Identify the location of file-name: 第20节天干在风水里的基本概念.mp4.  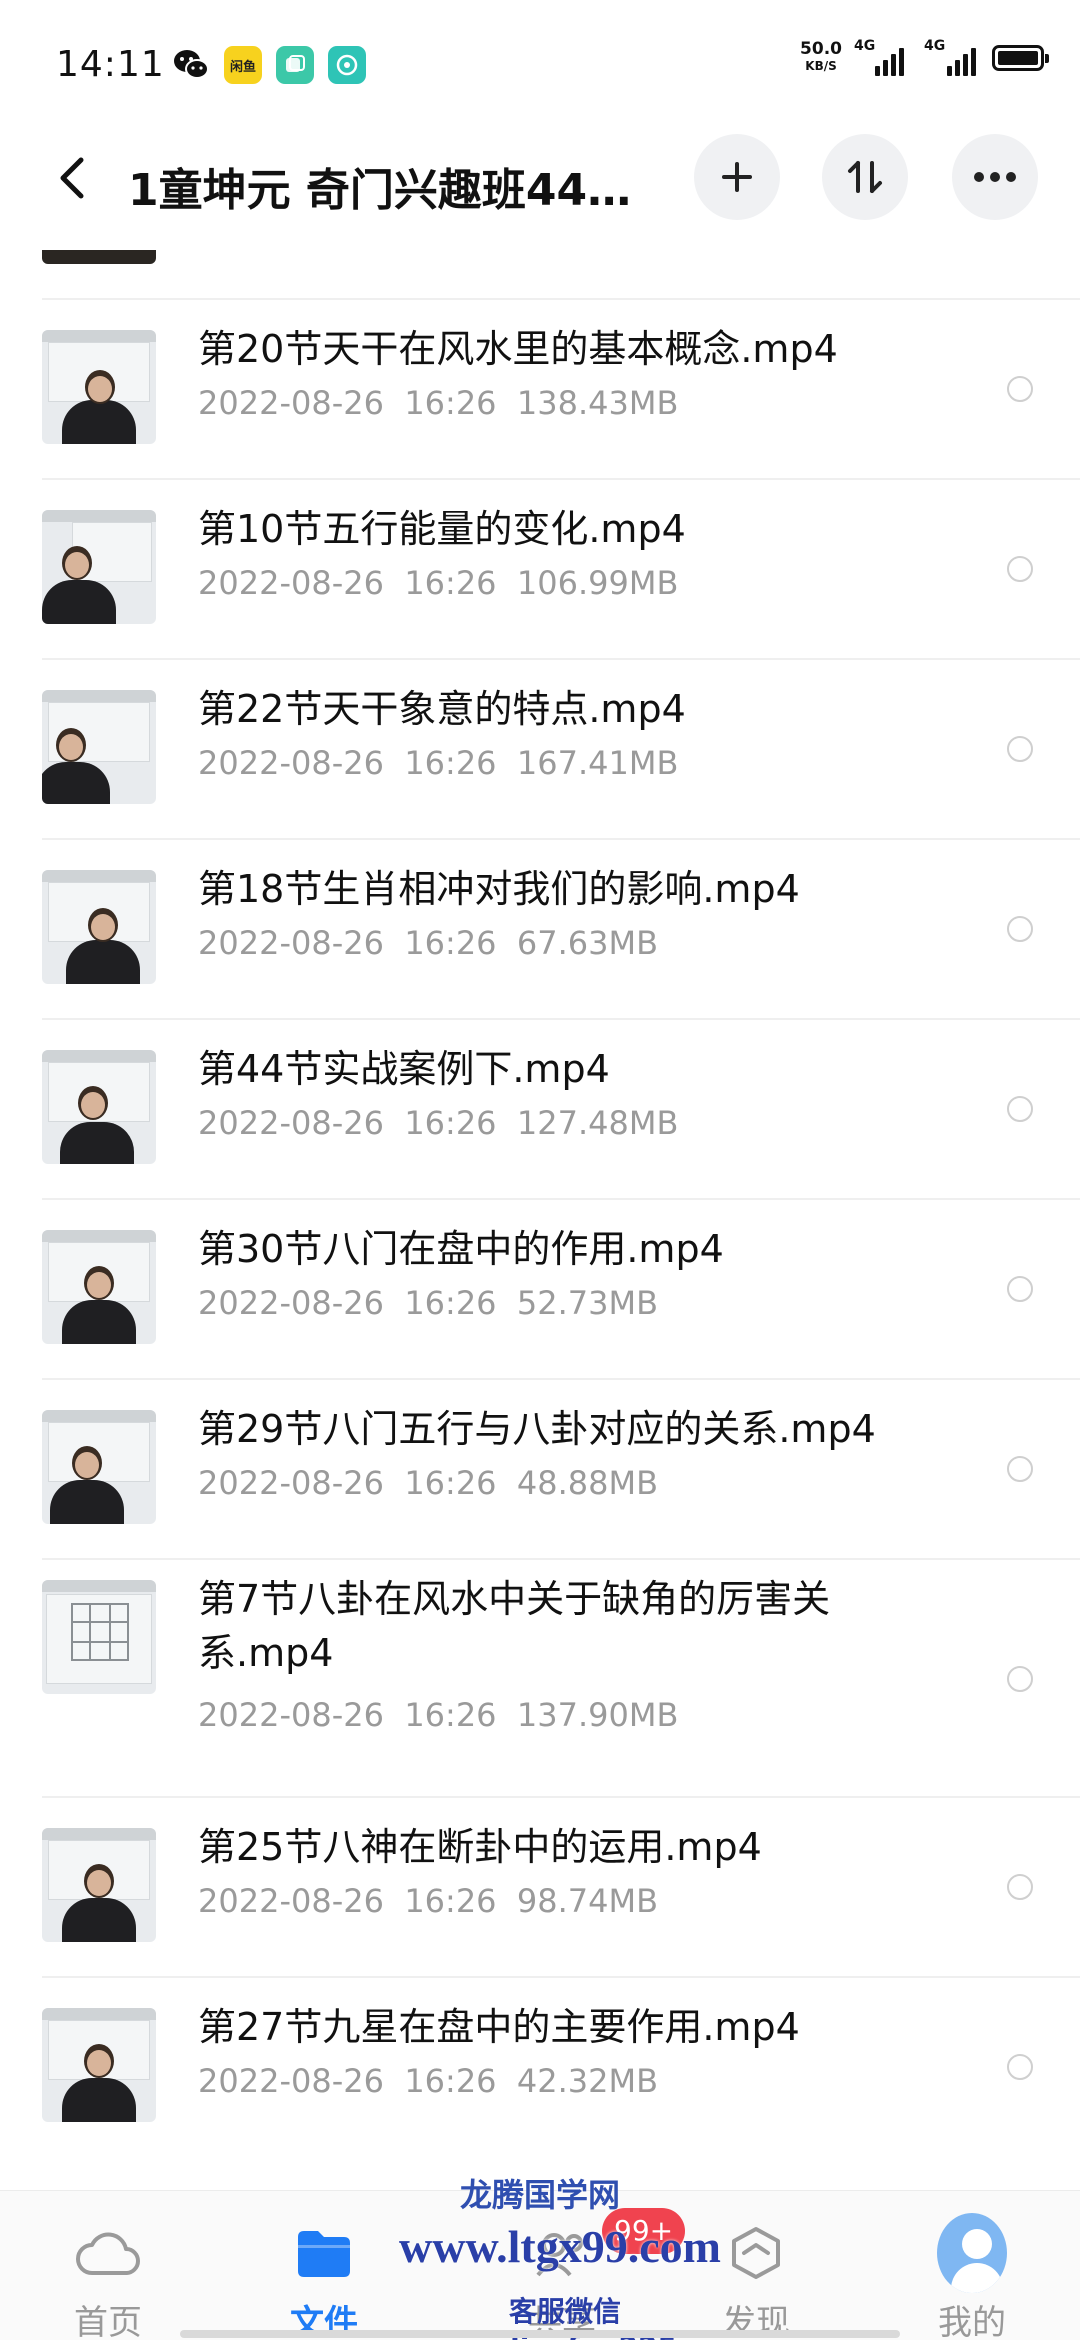
(518, 349).